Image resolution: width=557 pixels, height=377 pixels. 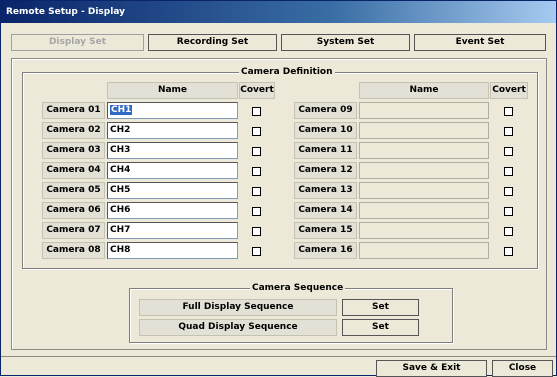 I want to click on camera-name-value: CH5, so click(x=120, y=190).